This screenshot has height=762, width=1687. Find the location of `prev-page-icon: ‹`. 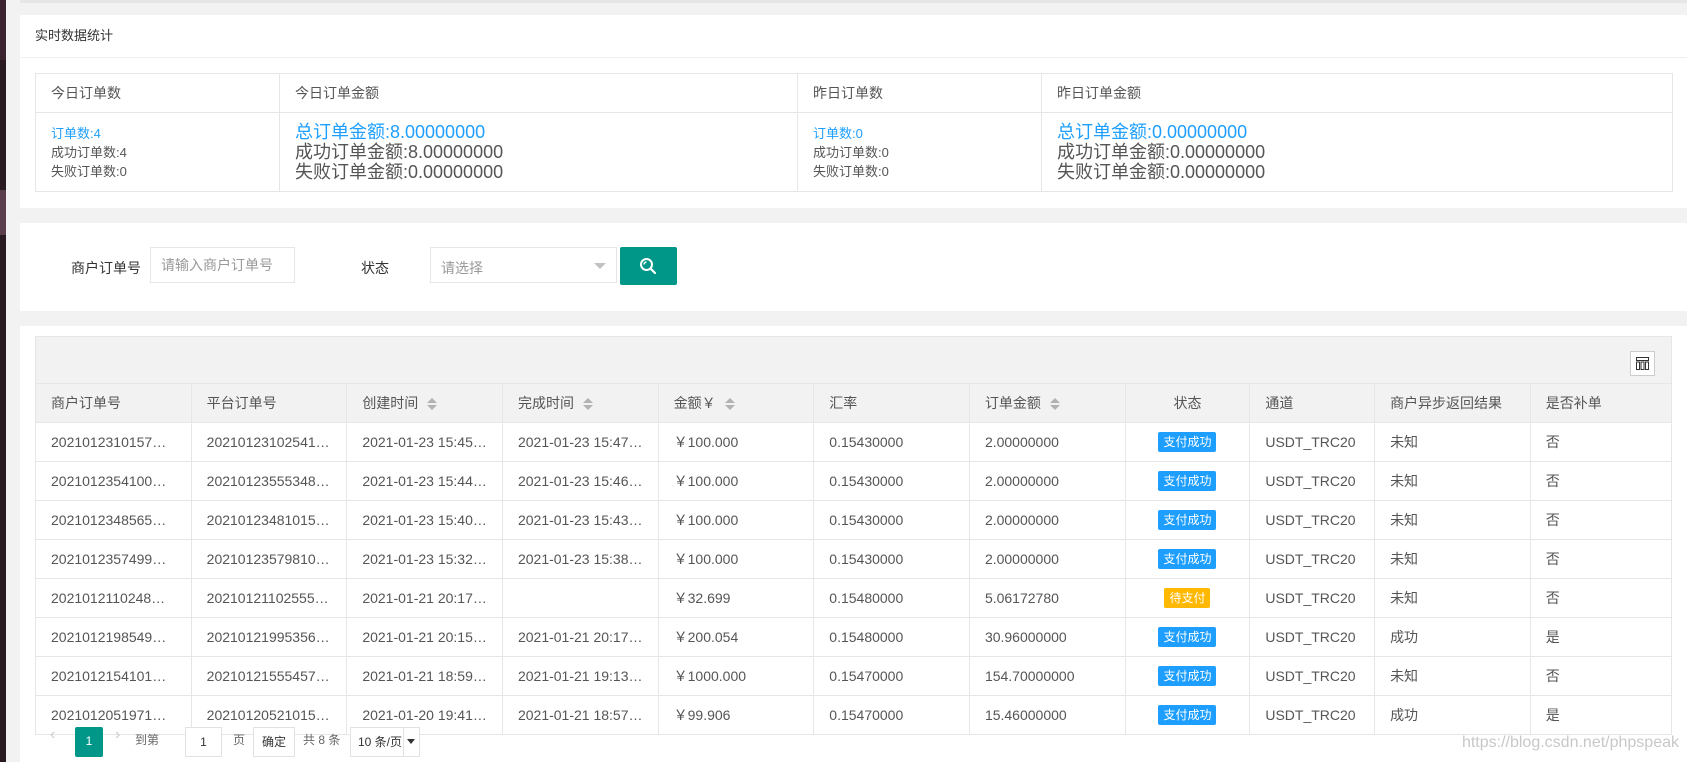

prev-page-icon: ‹ is located at coordinates (52, 735).